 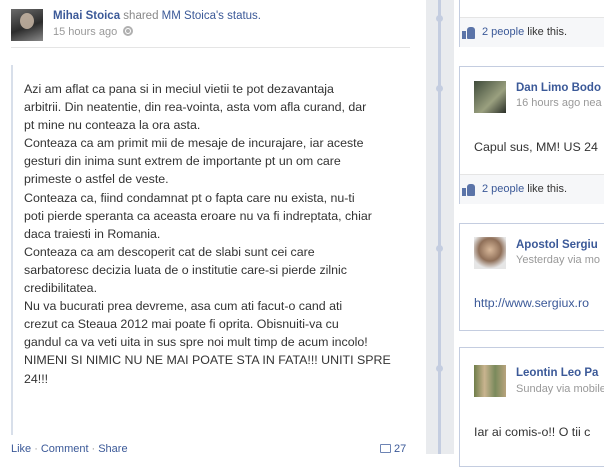 I want to click on post-meta: 15 hours ago, so click(x=93, y=32).